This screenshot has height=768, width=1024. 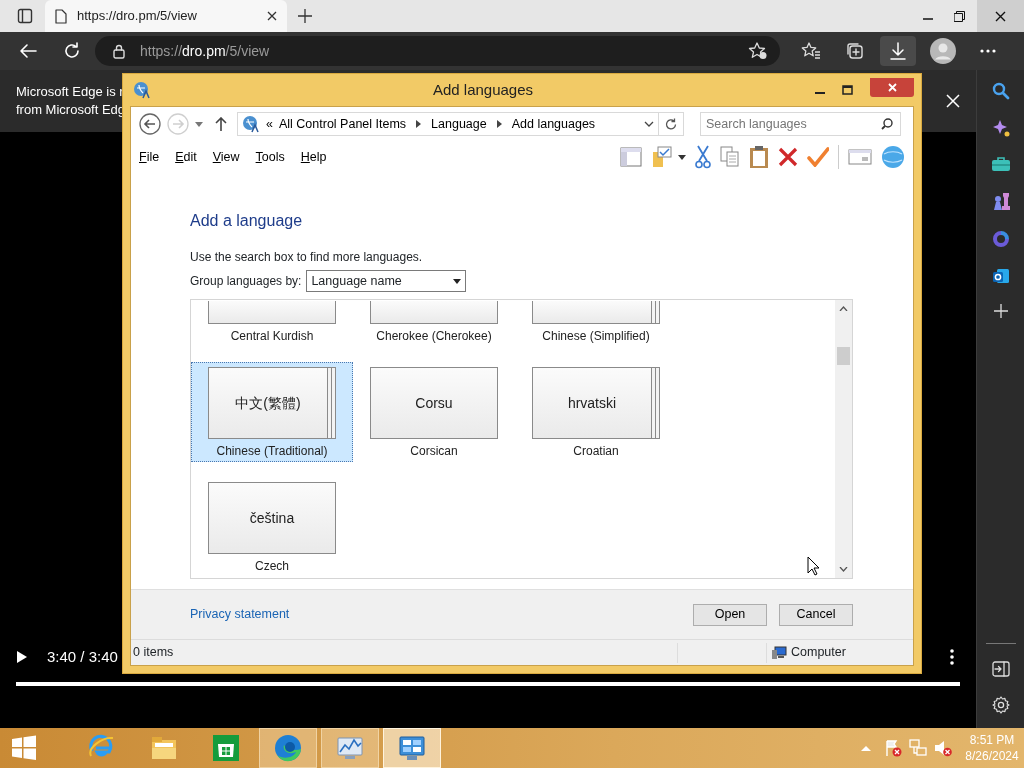 I want to click on outlook-icon, so click(x=1000, y=276).